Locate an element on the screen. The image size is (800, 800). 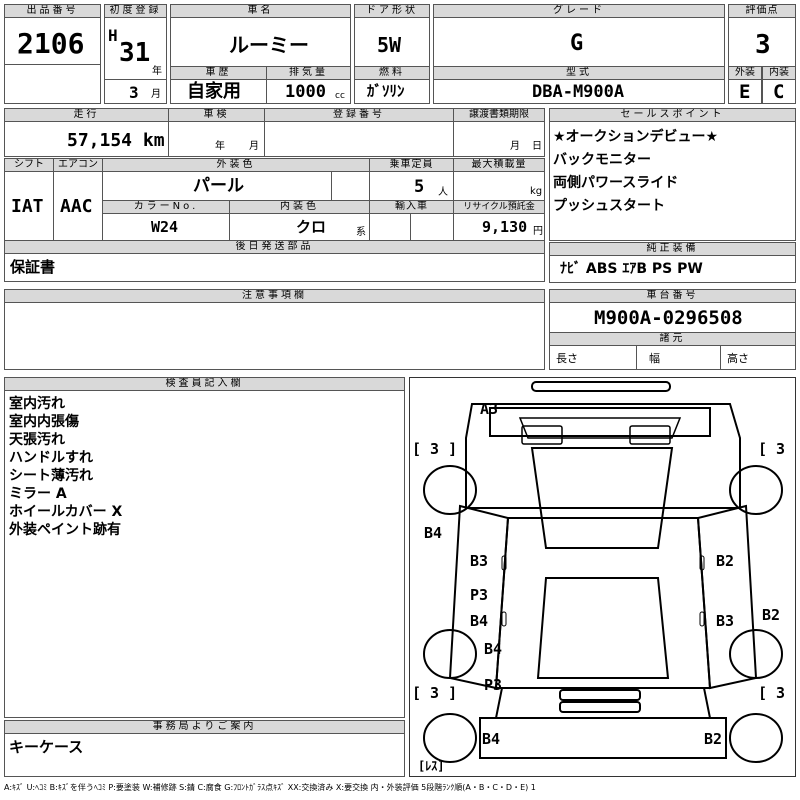
body-center-outline is located at coordinates (603, 603).